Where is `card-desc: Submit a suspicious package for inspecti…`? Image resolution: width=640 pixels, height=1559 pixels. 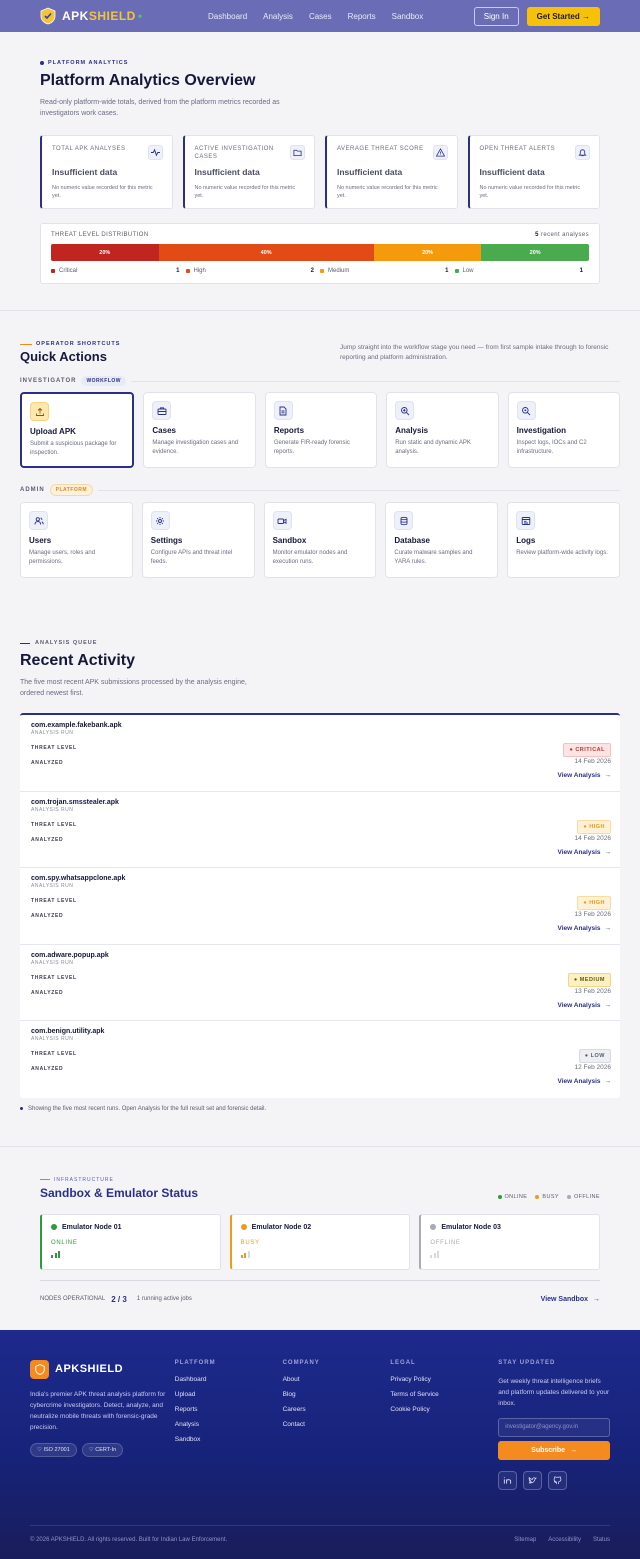
card-desc: Submit a suspicious package for inspecti… is located at coordinates (73, 448).